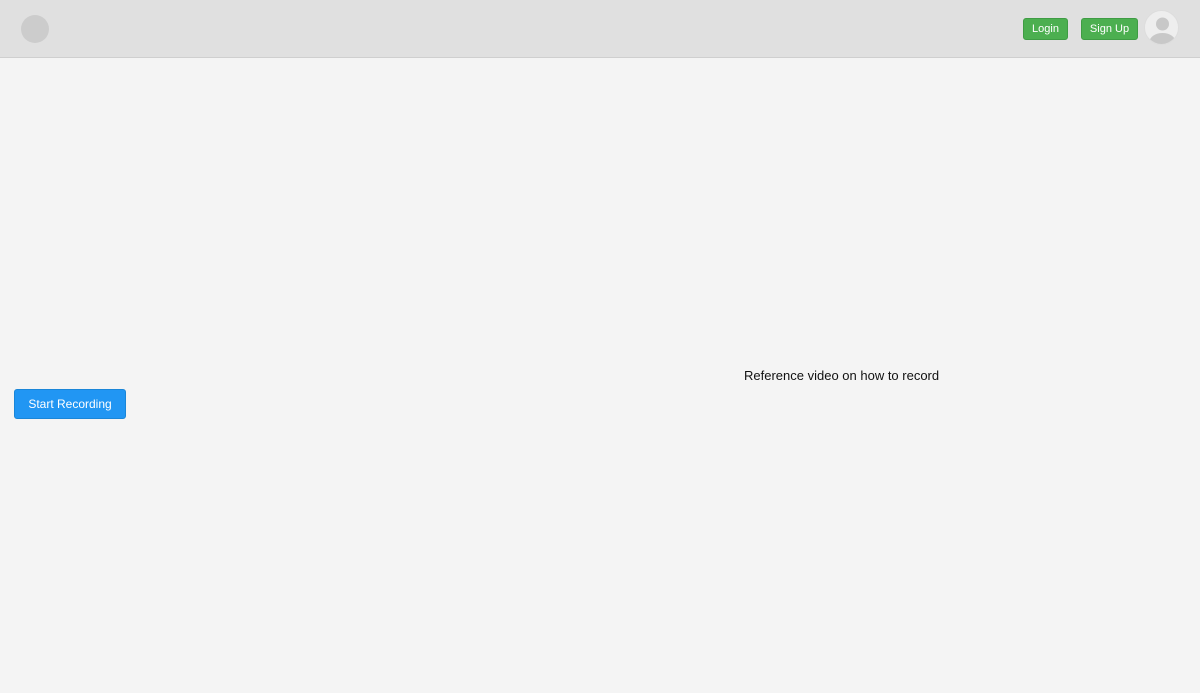 This screenshot has height=693, width=1200. I want to click on login-button: Login, so click(1045, 29).